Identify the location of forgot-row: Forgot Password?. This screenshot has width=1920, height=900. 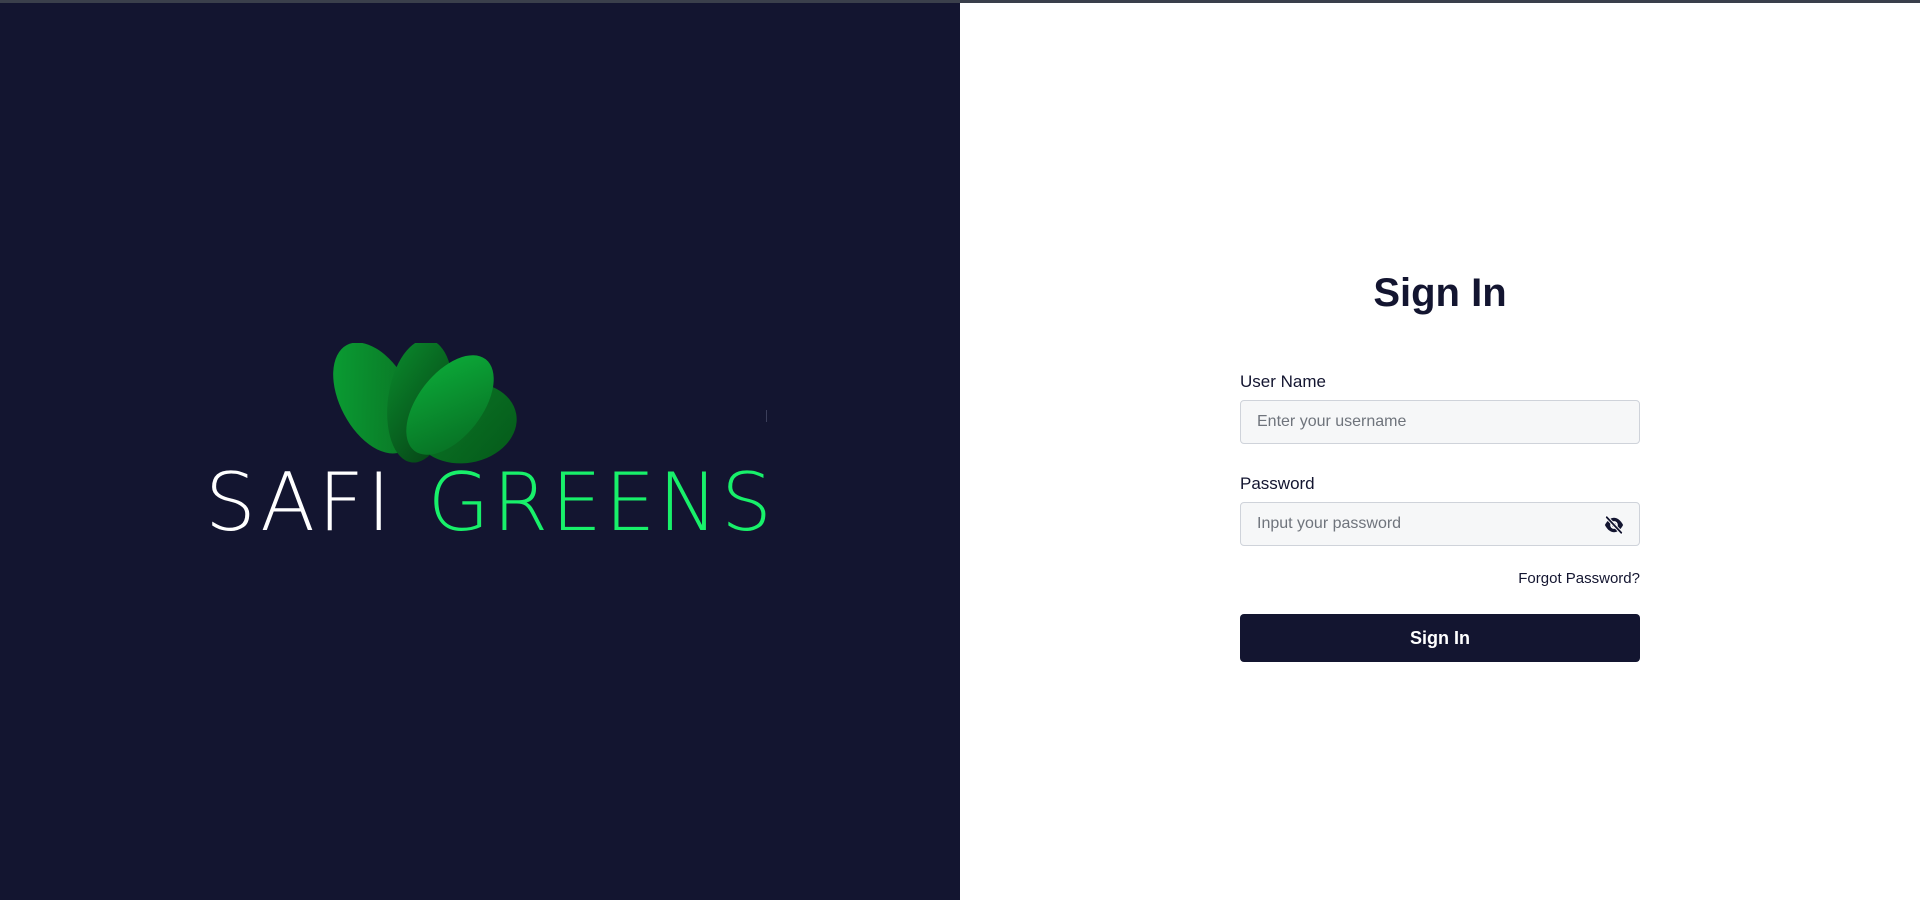
(1440, 579).